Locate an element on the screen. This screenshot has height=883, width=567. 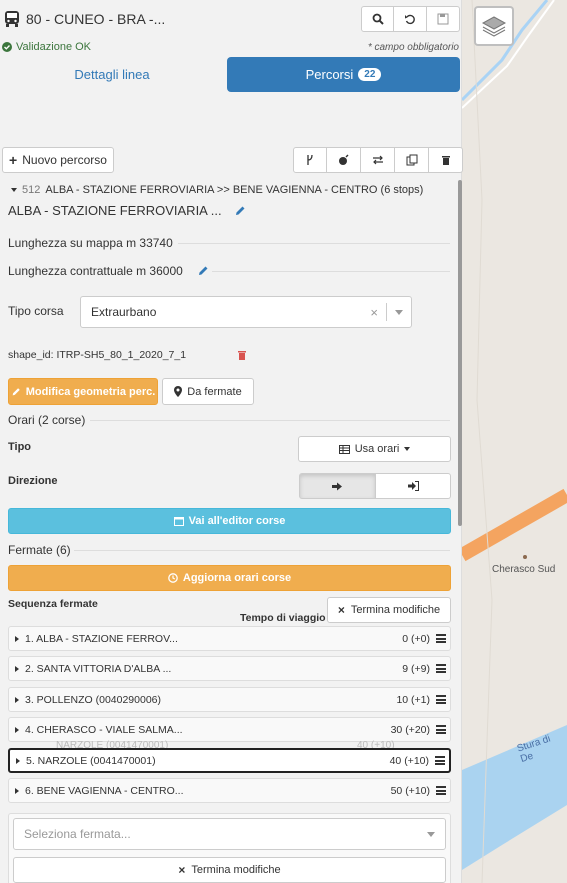
end-edit-button: × Termina modifiche is located at coordinates (389, 610).